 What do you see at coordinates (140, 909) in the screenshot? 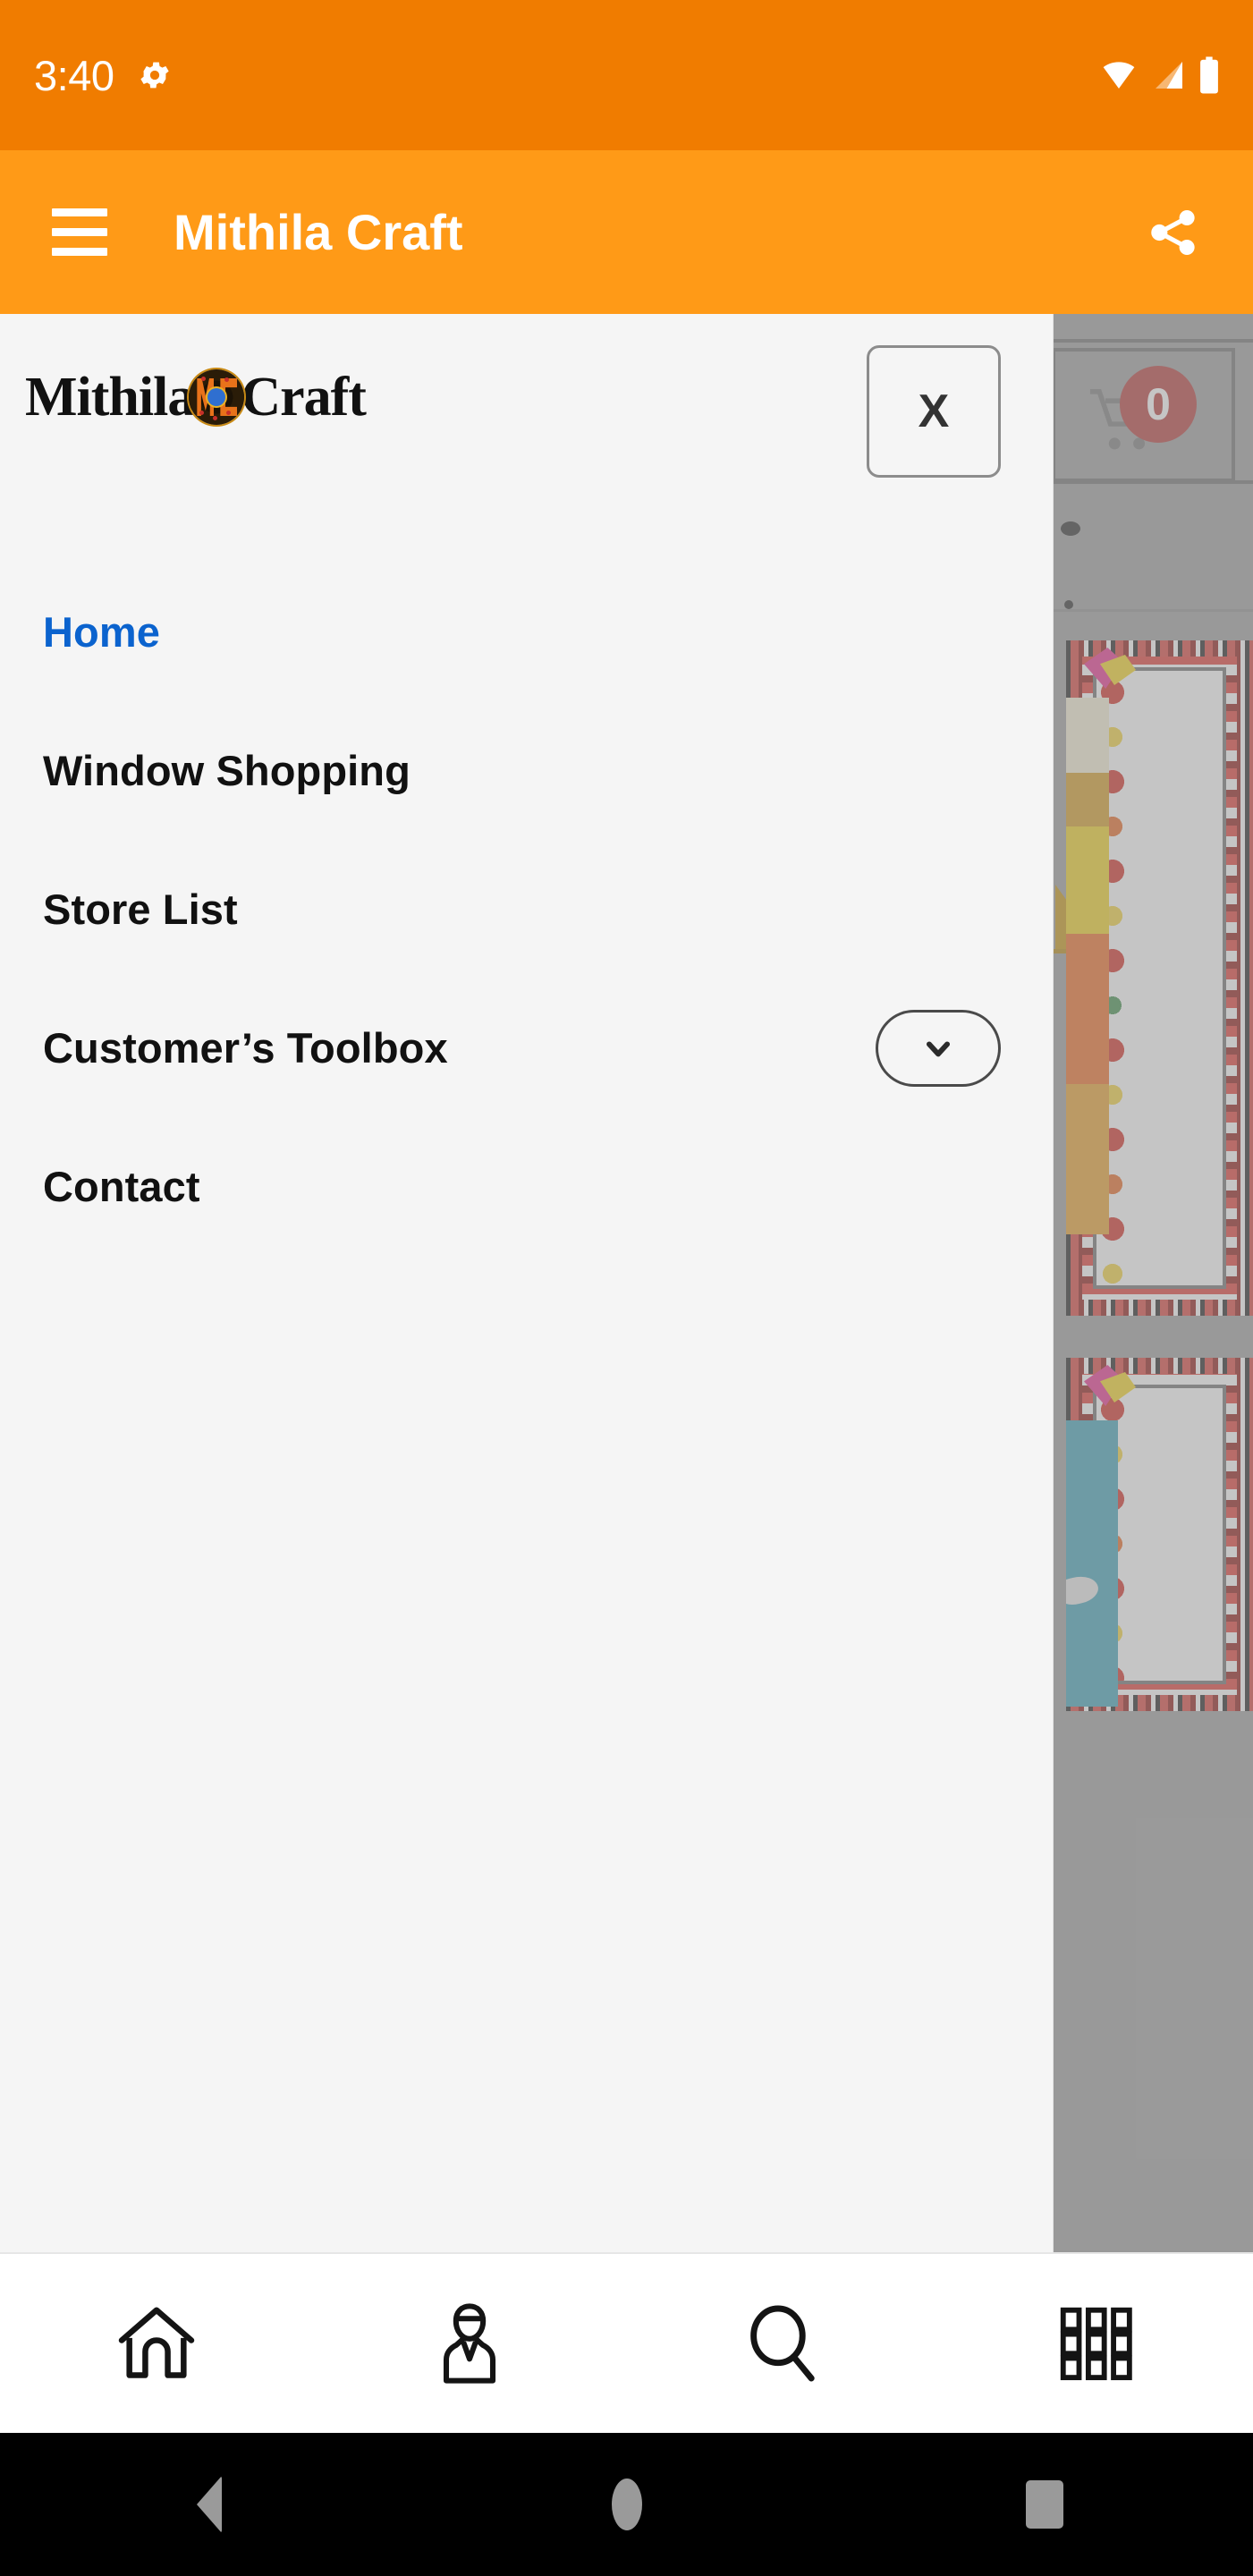
I see `sidebar-item-label: Store List` at bounding box center [140, 909].